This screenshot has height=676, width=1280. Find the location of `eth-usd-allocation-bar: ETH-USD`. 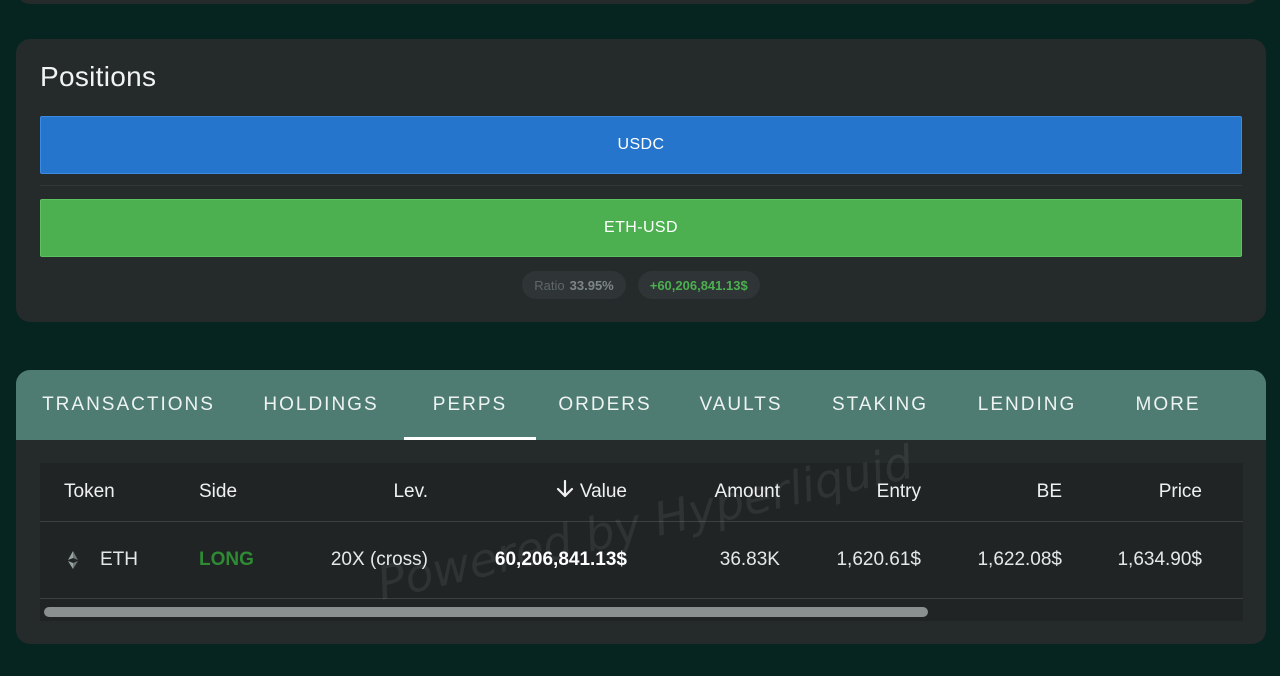

eth-usd-allocation-bar: ETH-USD is located at coordinates (641, 228).